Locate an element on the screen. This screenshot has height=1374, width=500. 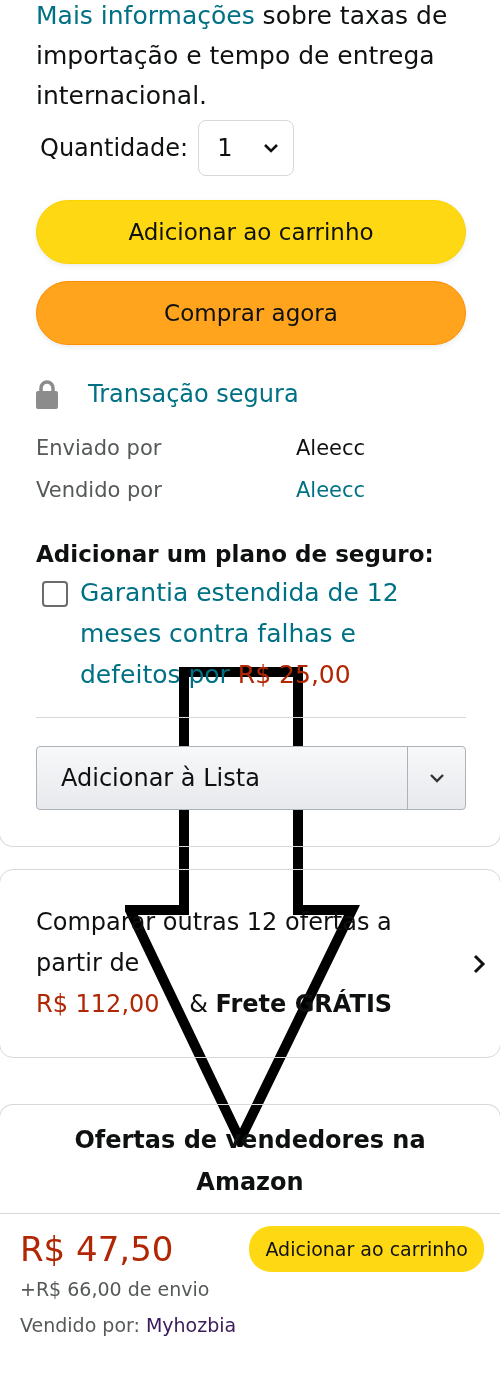
more-info-link: Mais informações is located at coordinates (145, 15).